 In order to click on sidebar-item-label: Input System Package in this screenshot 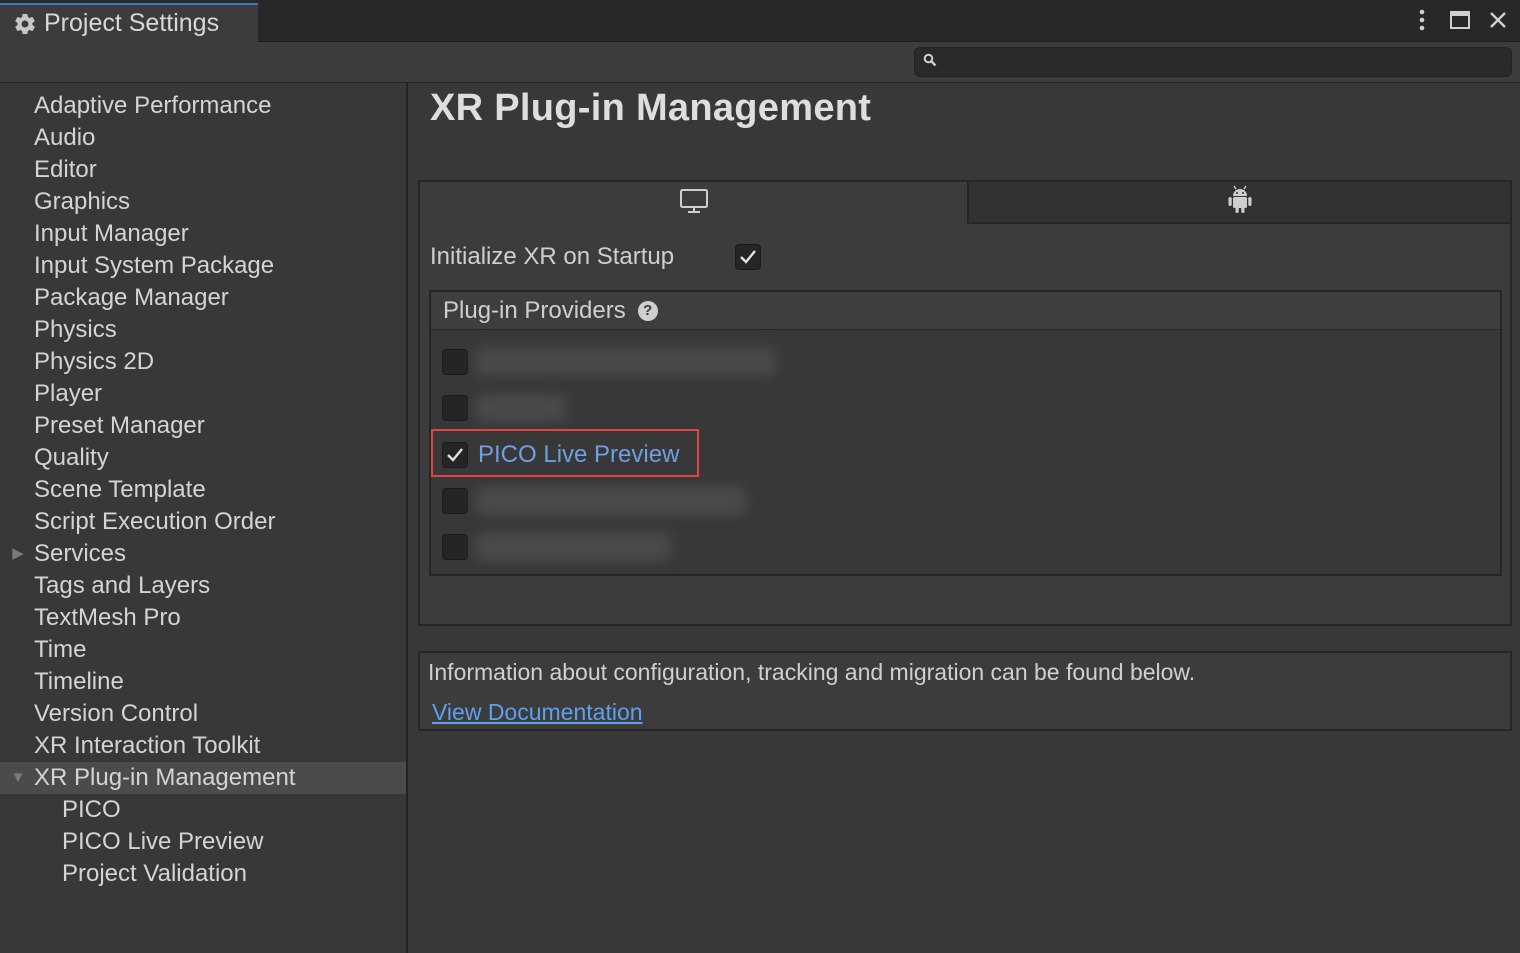, I will do `click(154, 265)`.